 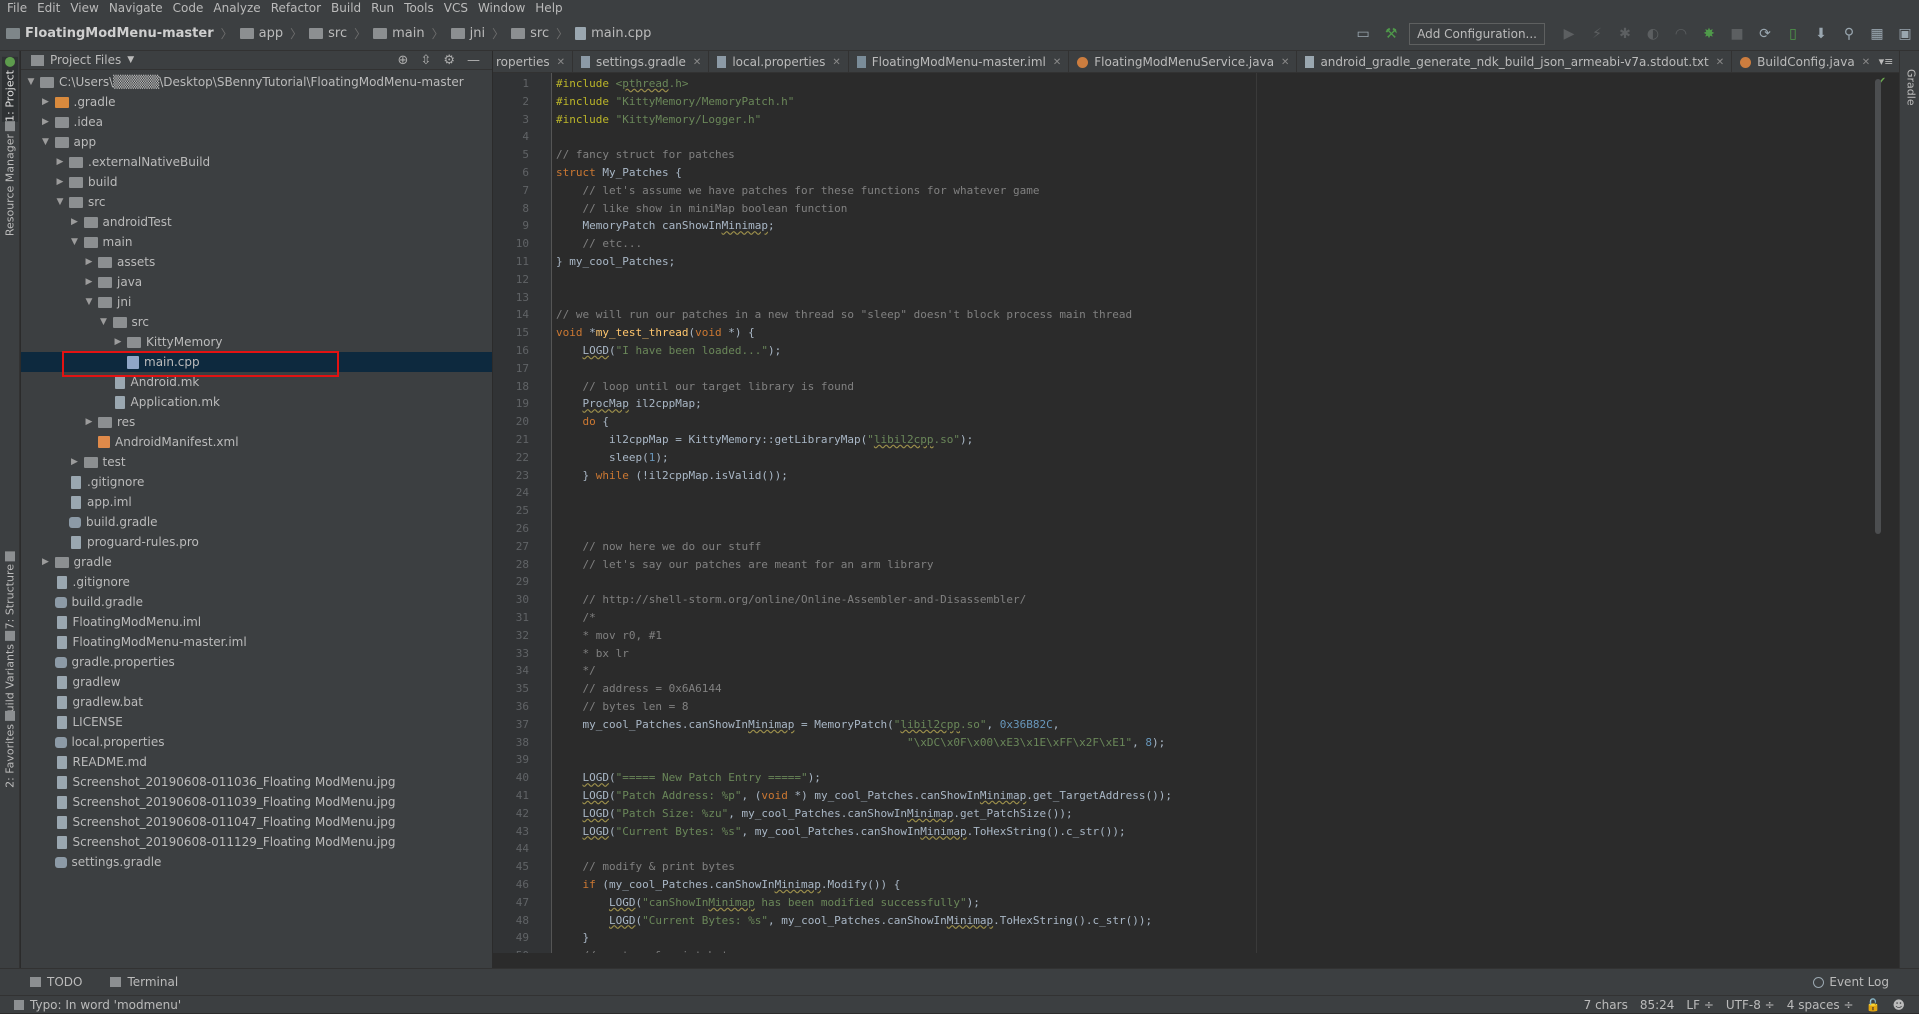 I want to click on tree-item: Application.mk, so click(x=256, y=402).